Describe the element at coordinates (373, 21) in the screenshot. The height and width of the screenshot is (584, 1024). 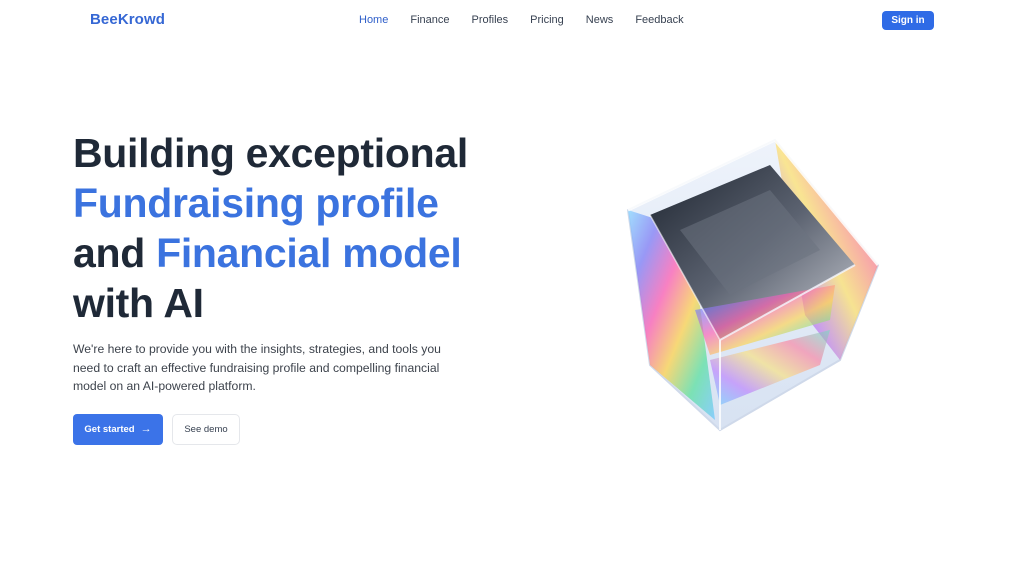
I see `nav-item-home: Home` at that location.